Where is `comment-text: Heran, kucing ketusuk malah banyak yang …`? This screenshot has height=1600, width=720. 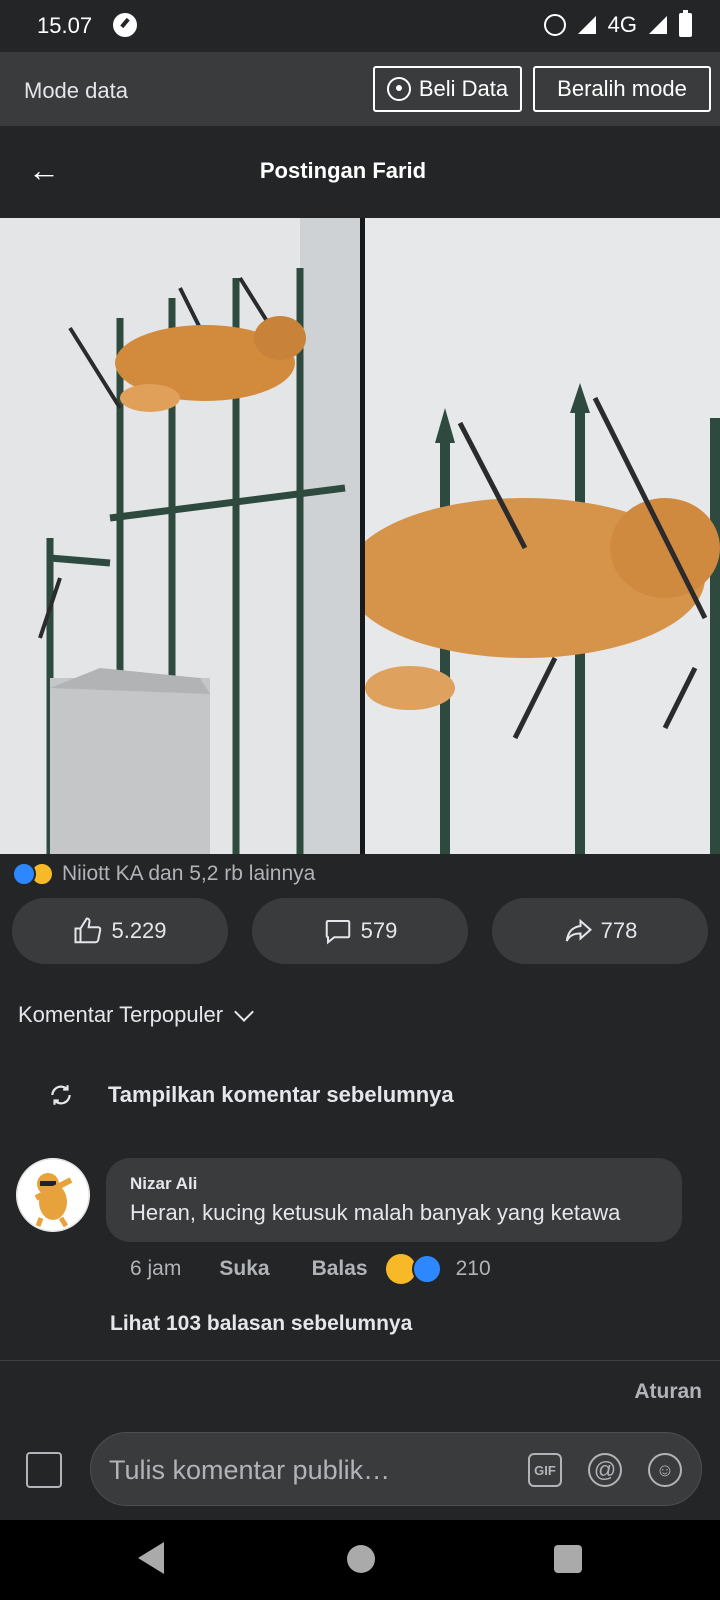 comment-text: Heran, kucing ketusuk malah banyak yang … is located at coordinates (375, 1212).